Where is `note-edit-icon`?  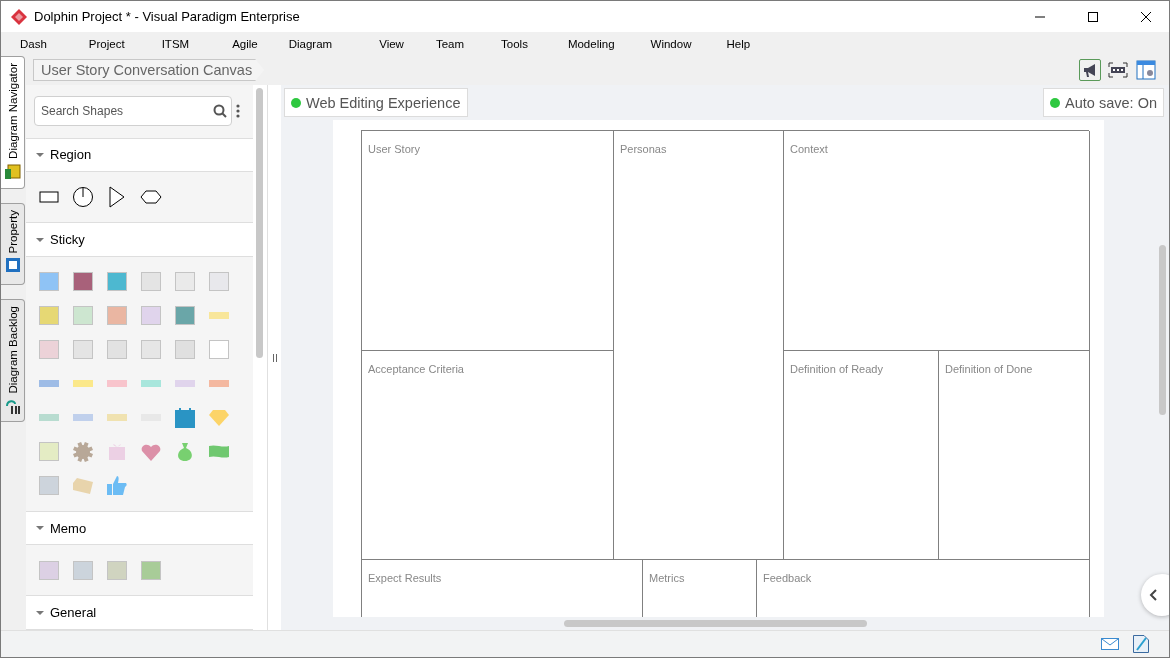 note-edit-icon is located at coordinates (1141, 644).